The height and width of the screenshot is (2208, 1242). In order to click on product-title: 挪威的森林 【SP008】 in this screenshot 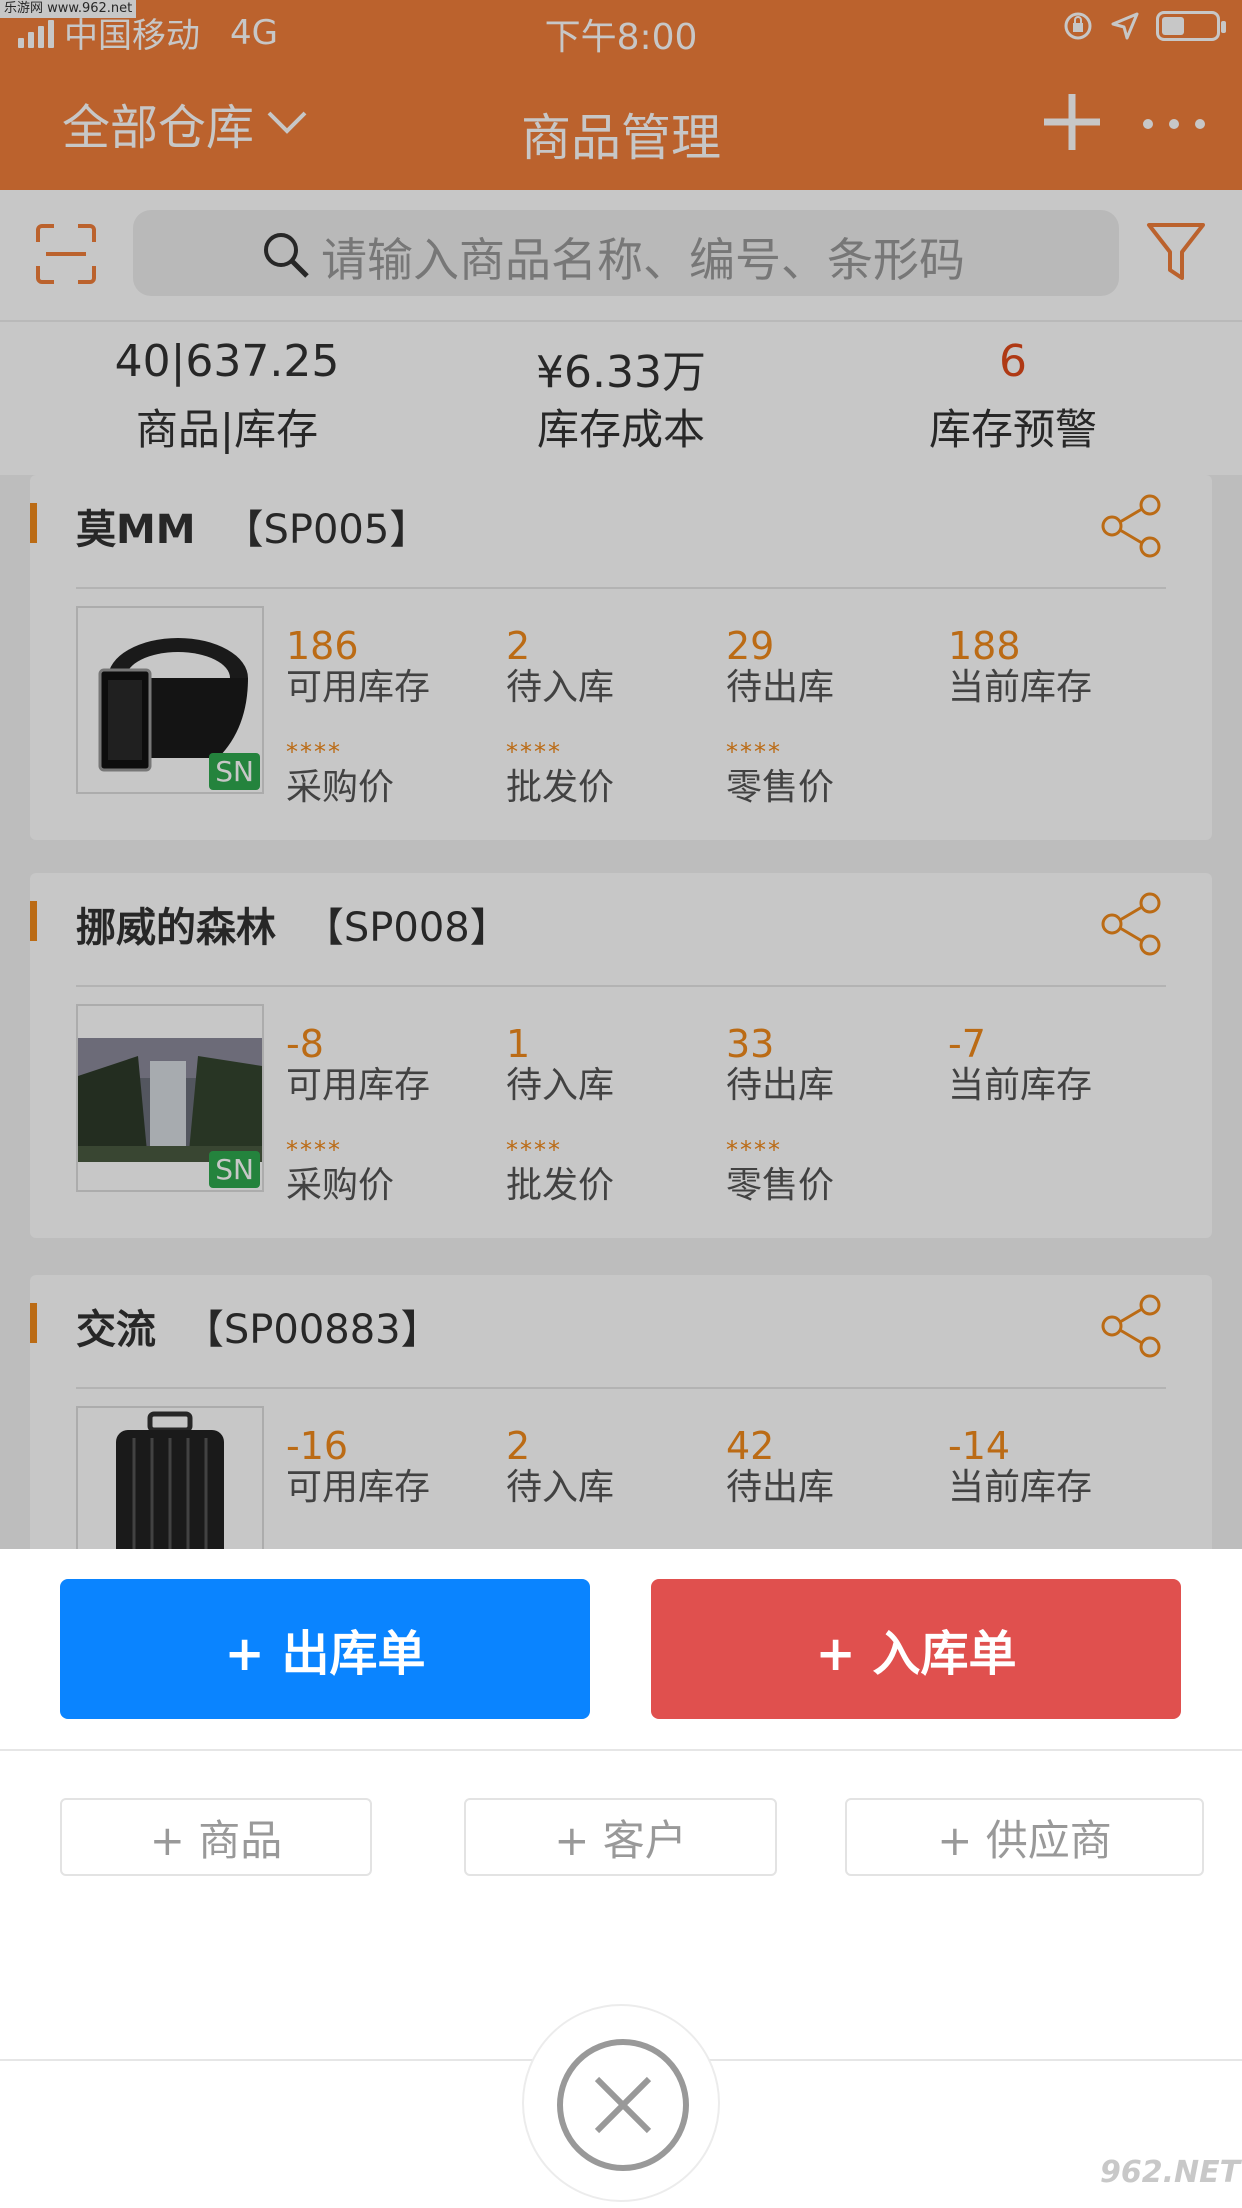, I will do `click(293, 924)`.